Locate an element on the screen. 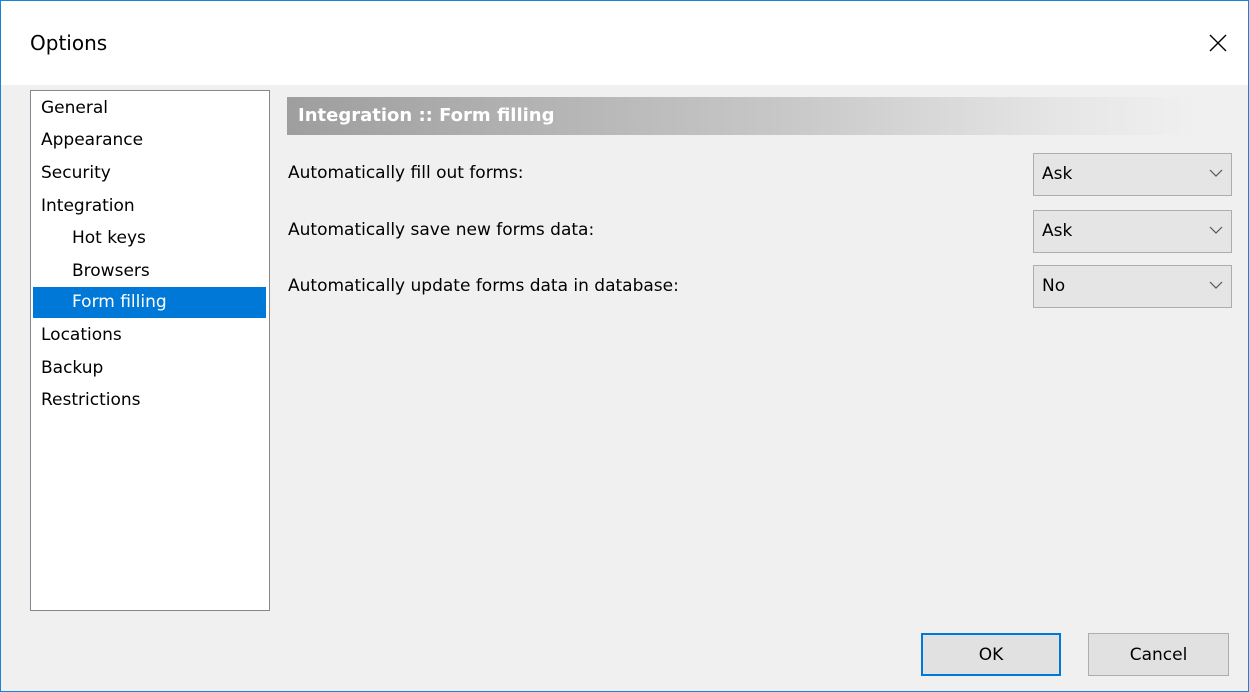  section-header: Integration :: Form filling is located at coordinates (743, 116).